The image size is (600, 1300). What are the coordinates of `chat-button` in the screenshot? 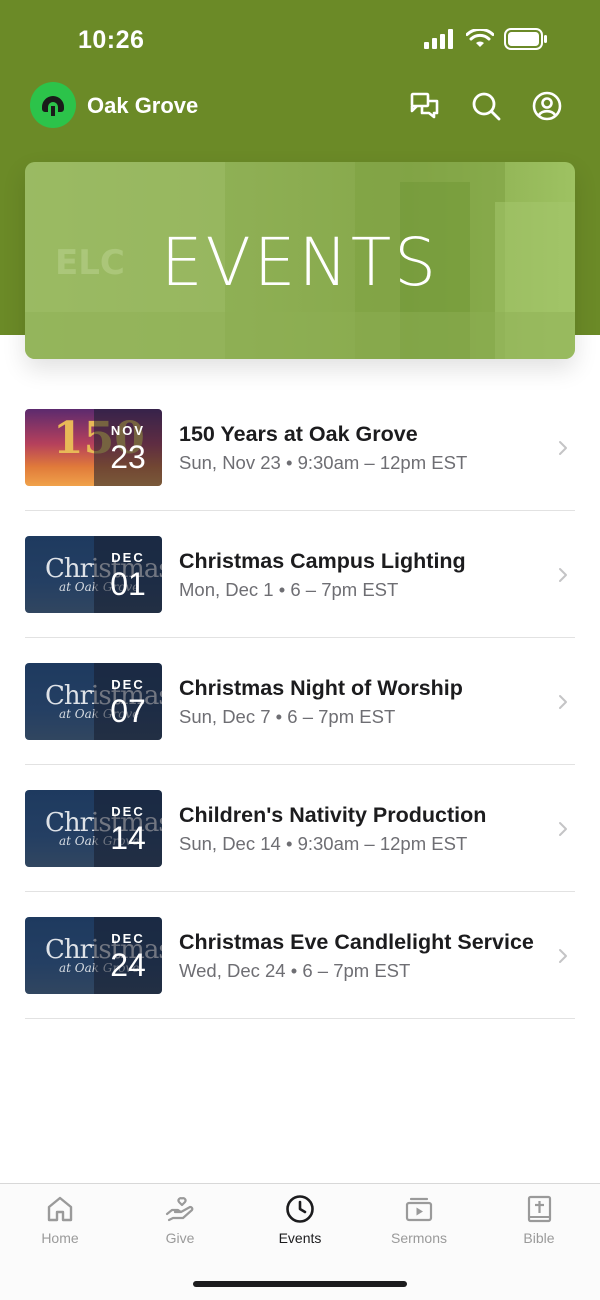 It's located at (425, 106).